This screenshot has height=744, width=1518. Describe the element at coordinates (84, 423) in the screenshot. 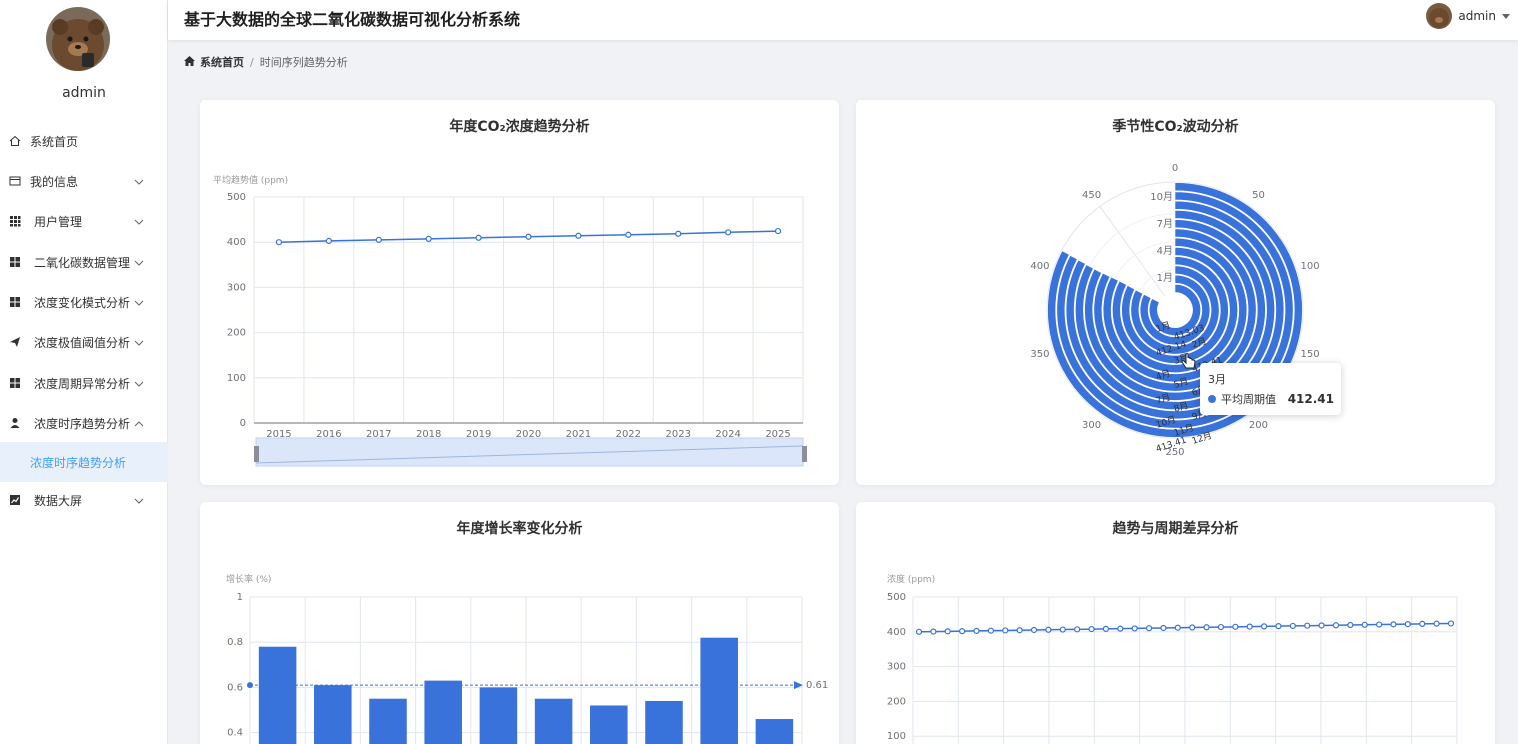

I see `sidebar-item-trend-analysis: 浓度时序趋势分析` at that location.